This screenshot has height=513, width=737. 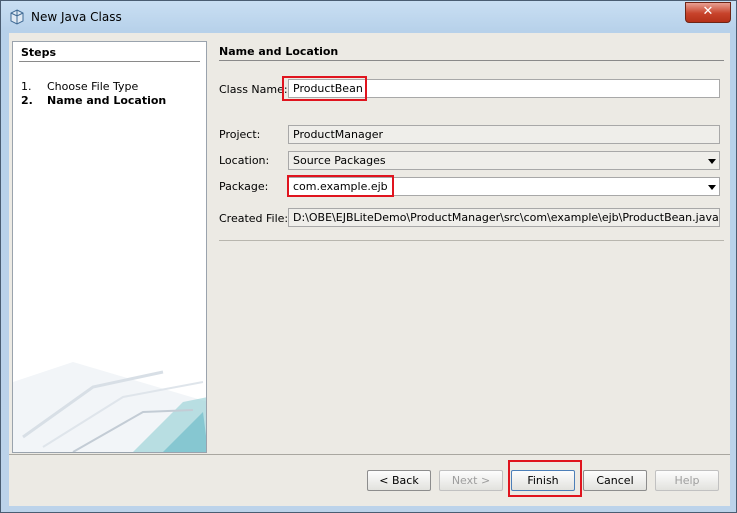 I want to click on step-number: 1., so click(x=26, y=86).